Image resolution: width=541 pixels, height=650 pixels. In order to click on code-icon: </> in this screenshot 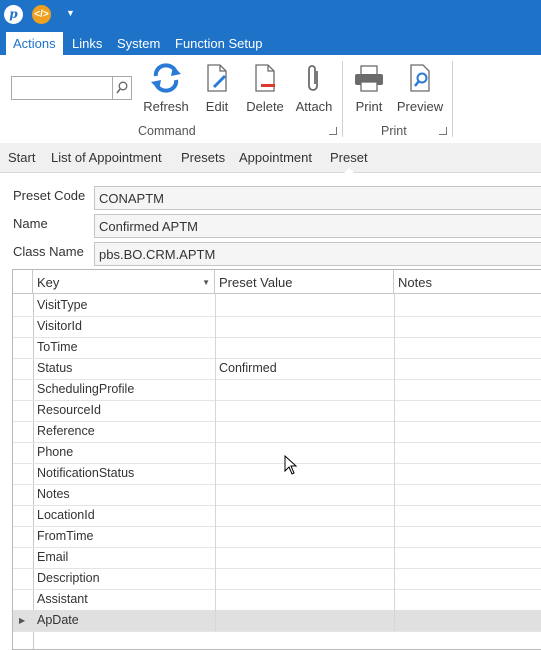, I will do `click(41, 14)`.